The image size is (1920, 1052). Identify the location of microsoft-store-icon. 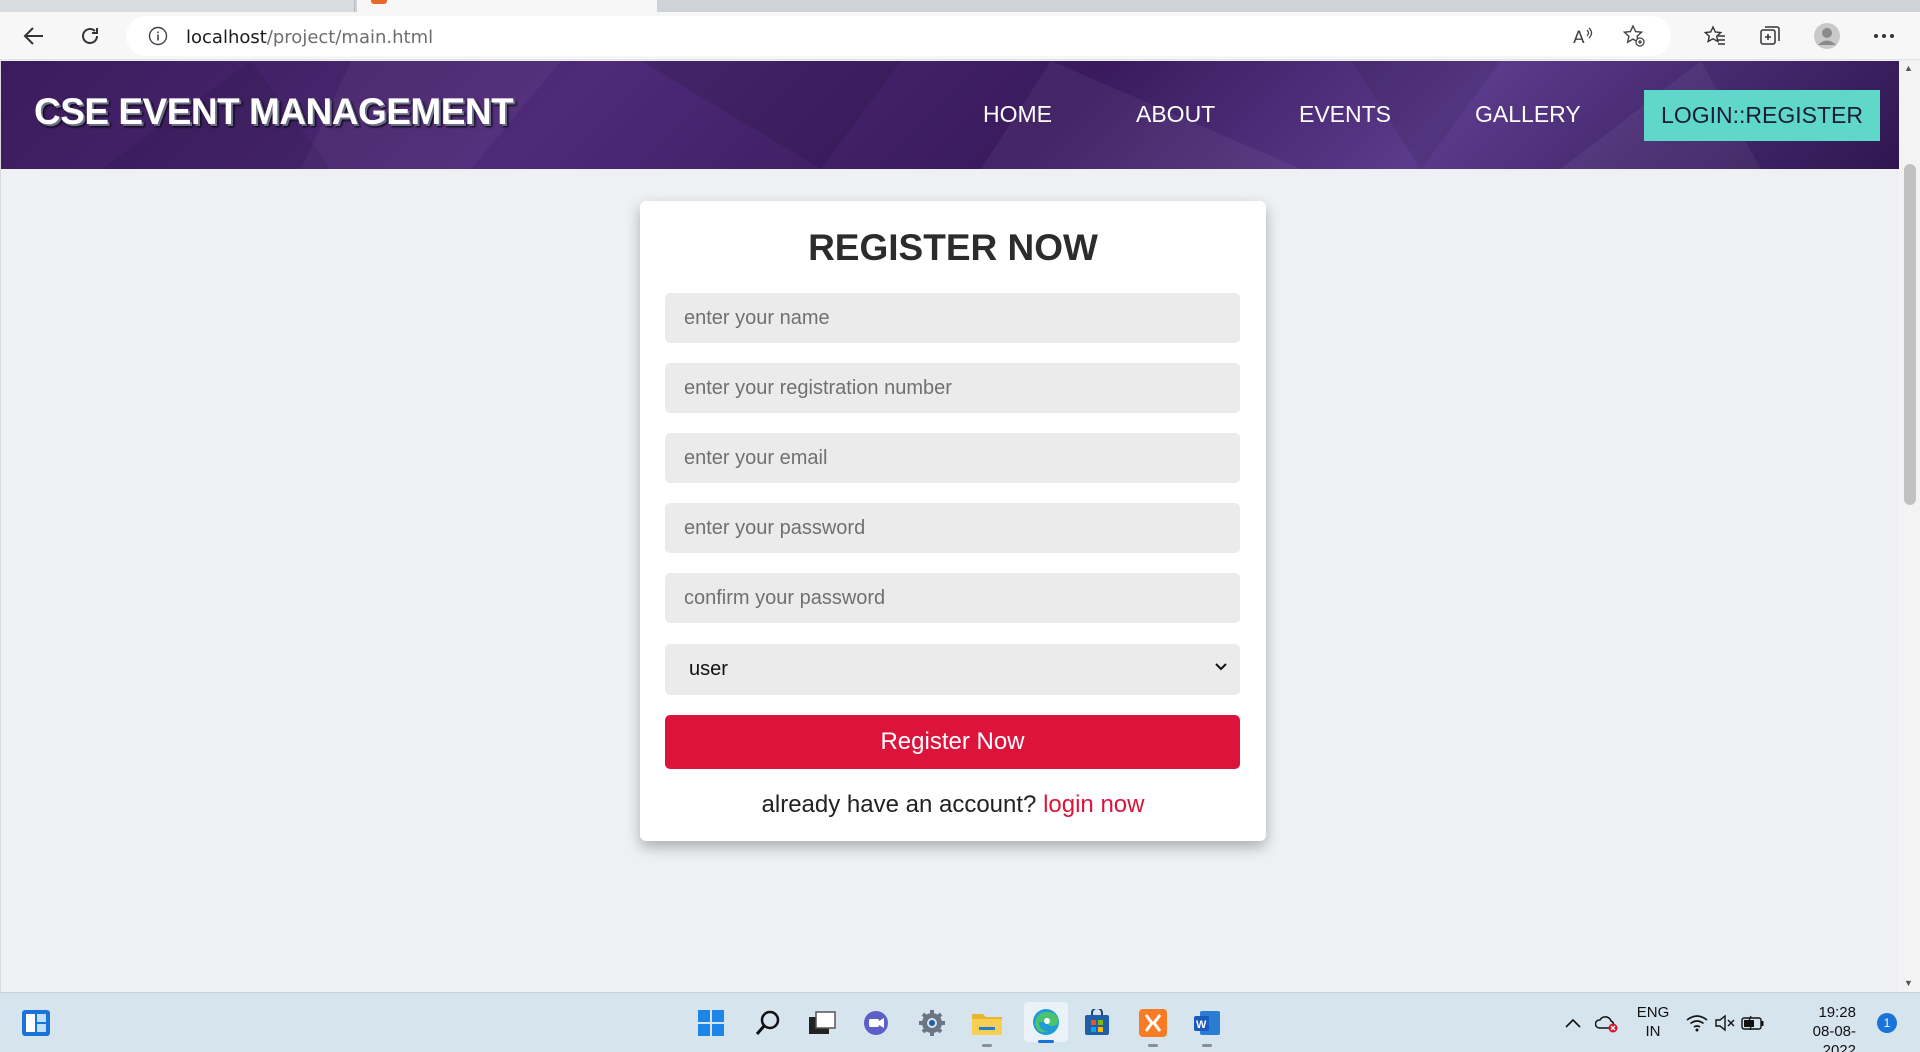
(1097, 1023).